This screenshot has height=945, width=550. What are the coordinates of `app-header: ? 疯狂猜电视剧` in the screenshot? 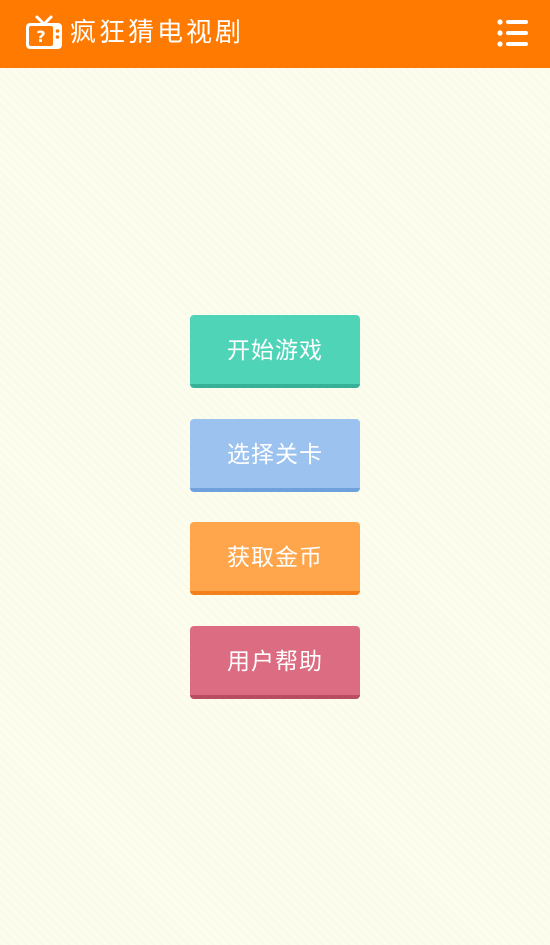 It's located at (275, 34).